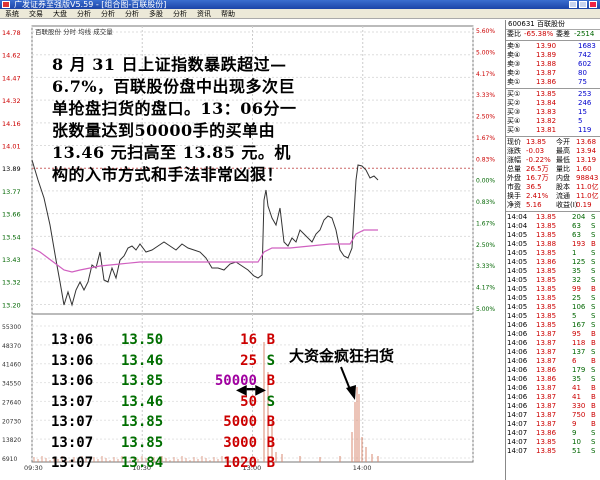  Describe the element at coordinates (11, 283) in the screenshot. I see `y-tick-left: 13.32` at that location.